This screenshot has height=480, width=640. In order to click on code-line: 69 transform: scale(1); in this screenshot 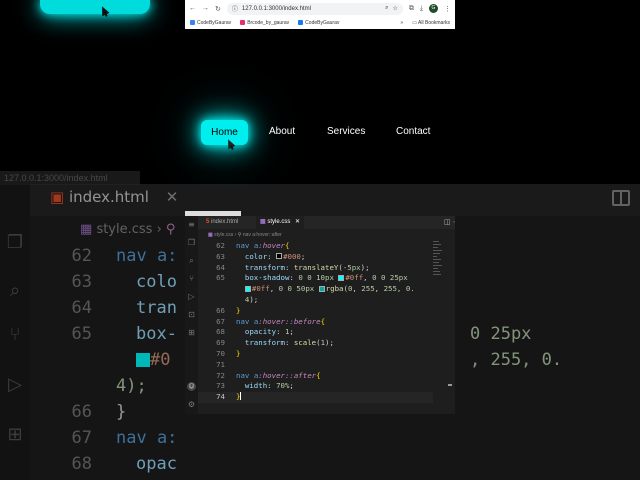, I will do `click(275, 343)`.